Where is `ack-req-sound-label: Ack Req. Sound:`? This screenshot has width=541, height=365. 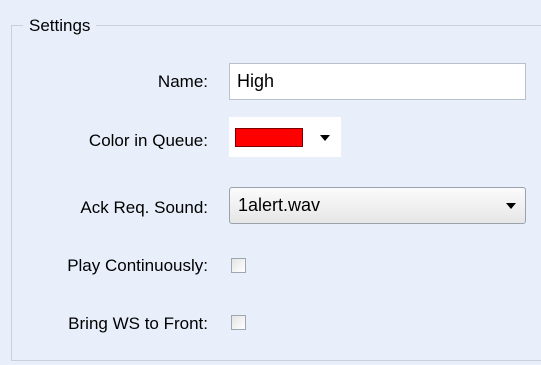 ack-req-sound-label: Ack Req. Sound: is located at coordinates (144, 207).